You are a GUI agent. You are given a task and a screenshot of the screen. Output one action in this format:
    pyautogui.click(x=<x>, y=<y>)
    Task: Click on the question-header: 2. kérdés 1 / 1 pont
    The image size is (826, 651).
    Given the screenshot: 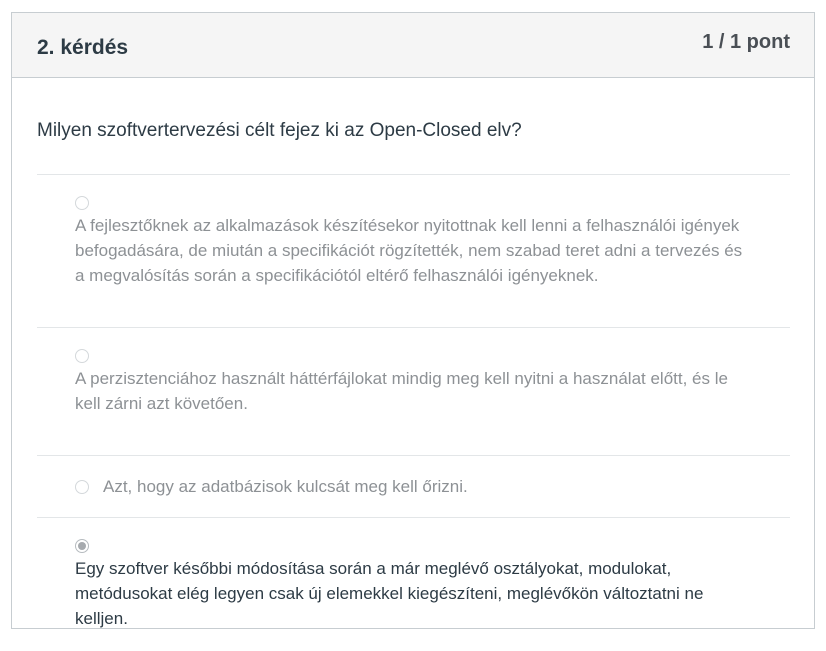 What is the action you would take?
    pyautogui.click(x=413, y=45)
    